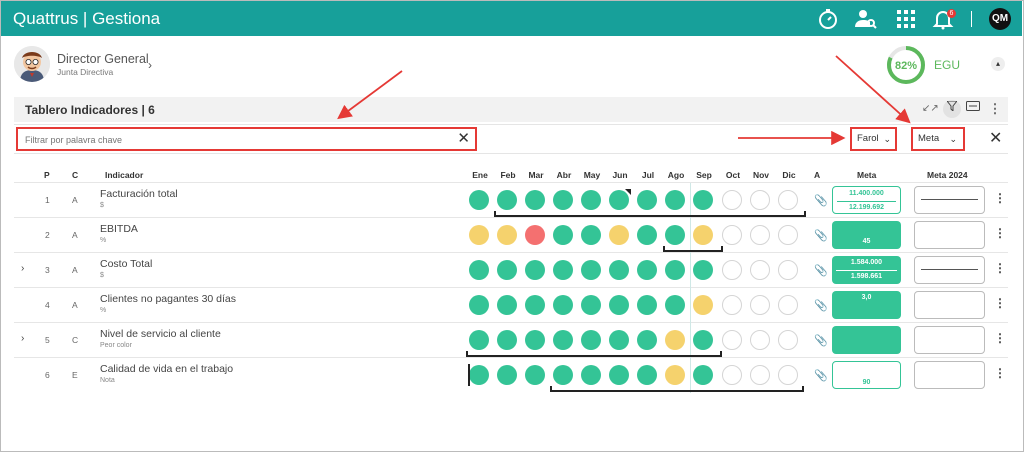 This screenshot has height=452, width=1024. What do you see at coordinates (22, 268) in the screenshot?
I see `expand-row-icon: ›` at bounding box center [22, 268].